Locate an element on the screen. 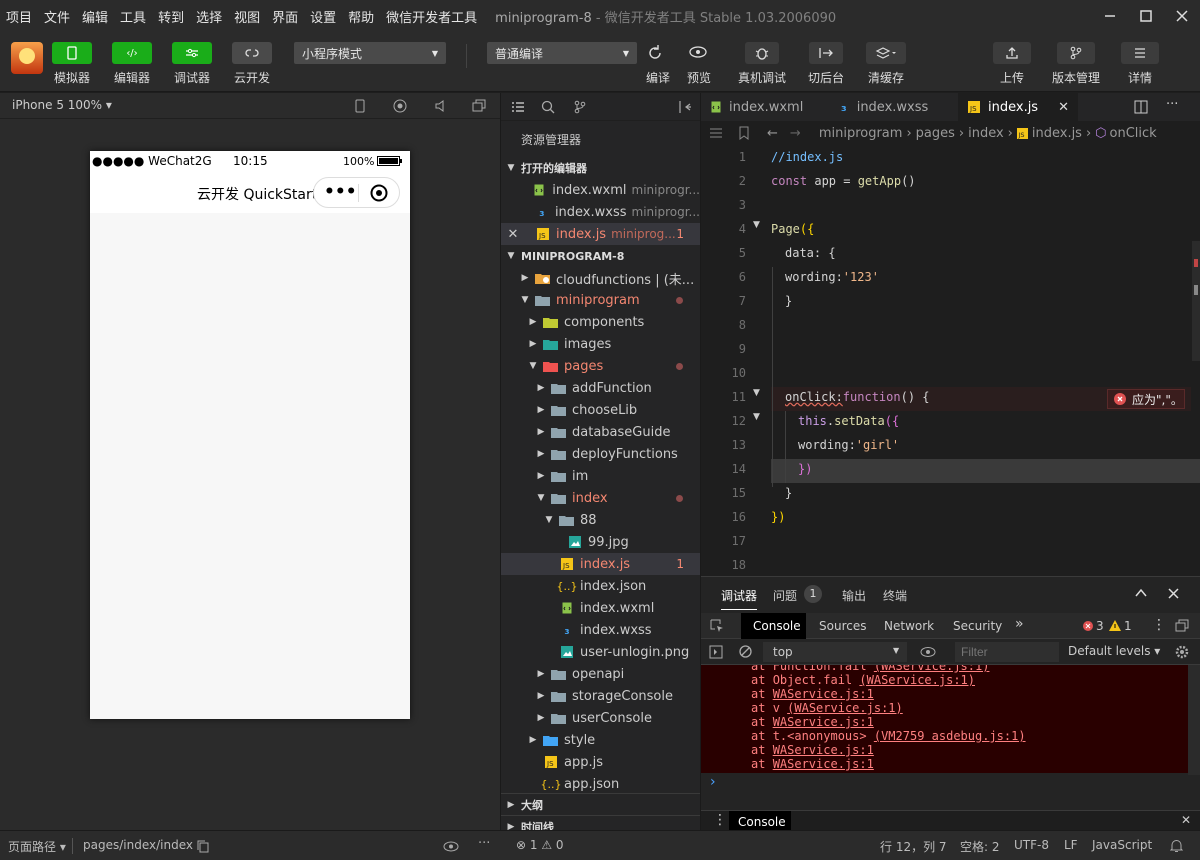 The image size is (1200, 860). encoding: UTF-8 is located at coordinates (1031, 845).